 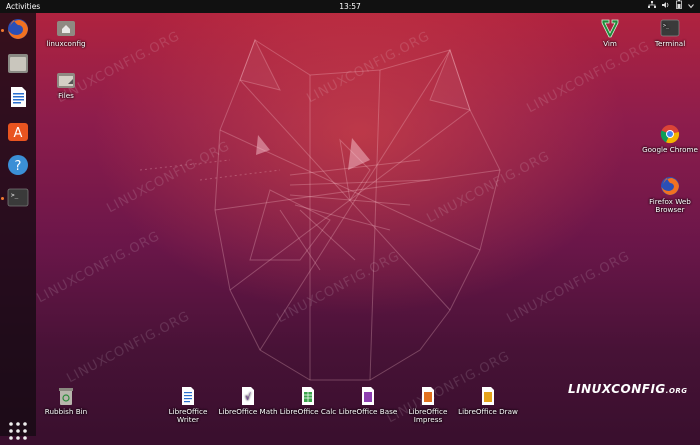 I want to click on desktop-icon-label: LibreOffice Calc, so click(x=308, y=411).